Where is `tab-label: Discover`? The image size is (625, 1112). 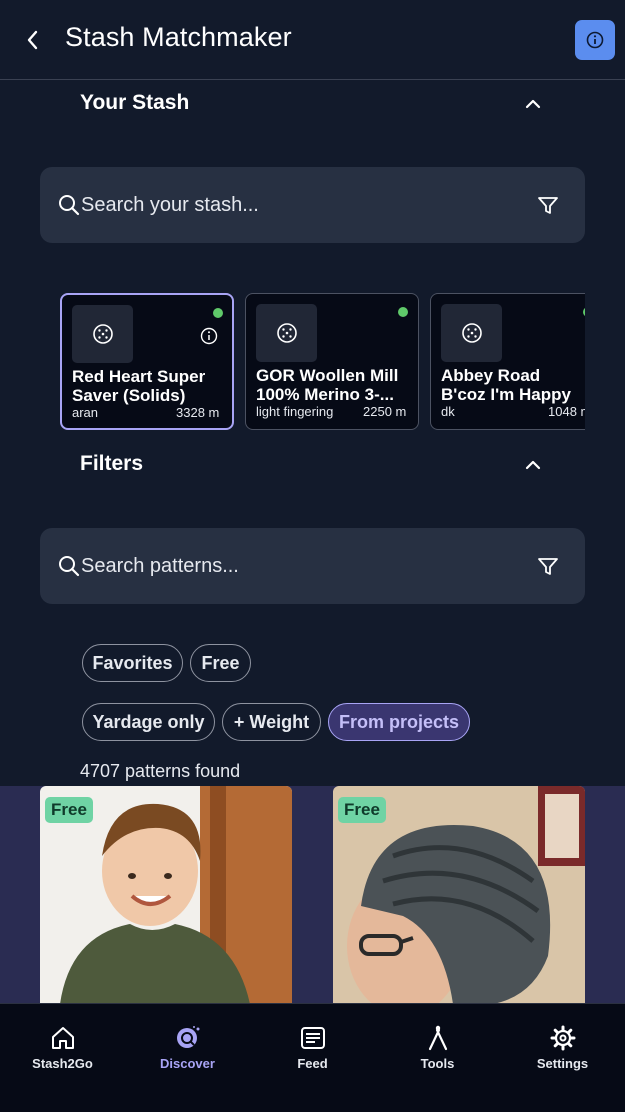 tab-label: Discover is located at coordinates (187, 1063).